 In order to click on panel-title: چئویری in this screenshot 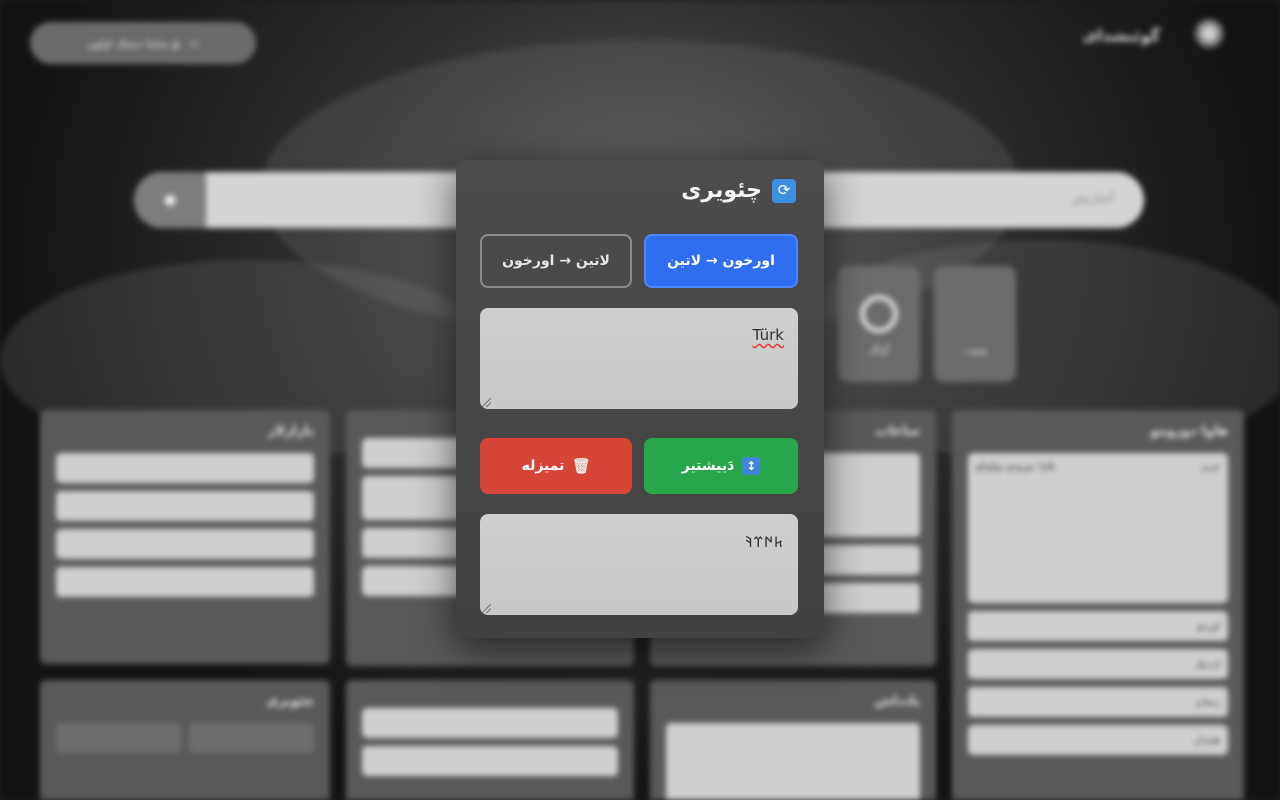, I will do `click(290, 701)`.